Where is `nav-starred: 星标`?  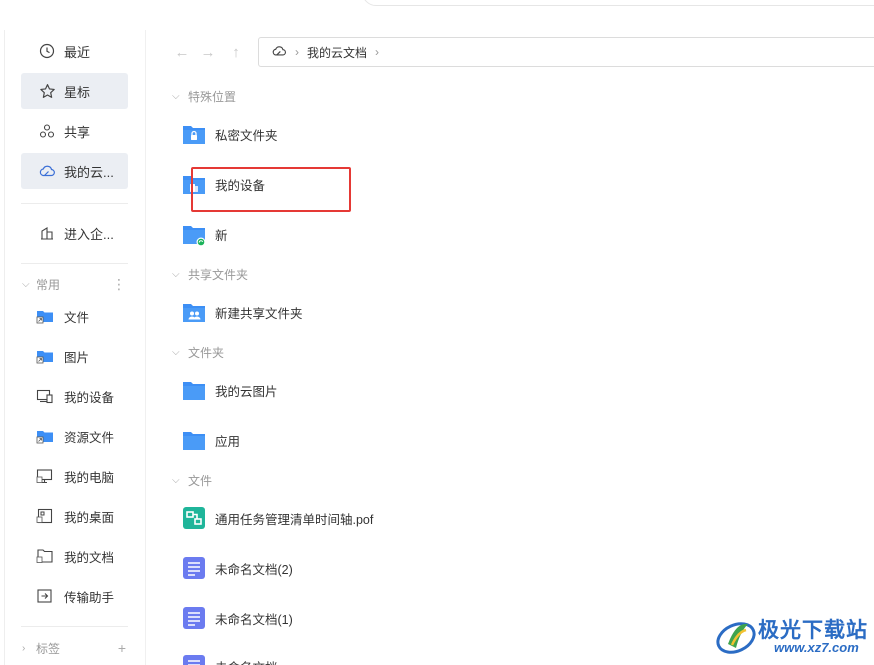 nav-starred: 星标 is located at coordinates (74, 91).